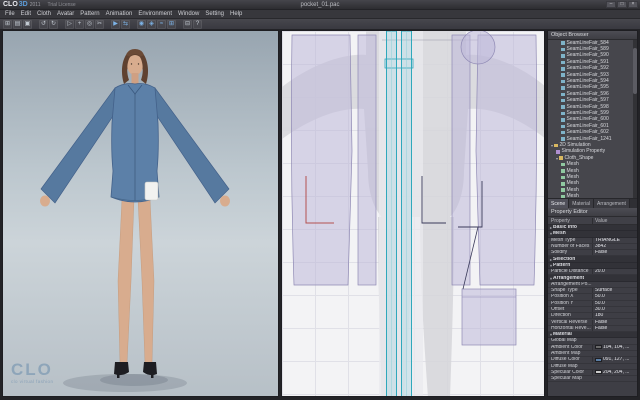 This screenshot has width=640, height=400. Describe the element at coordinates (556, 145) in the screenshot. I see `folder-icon` at that location.